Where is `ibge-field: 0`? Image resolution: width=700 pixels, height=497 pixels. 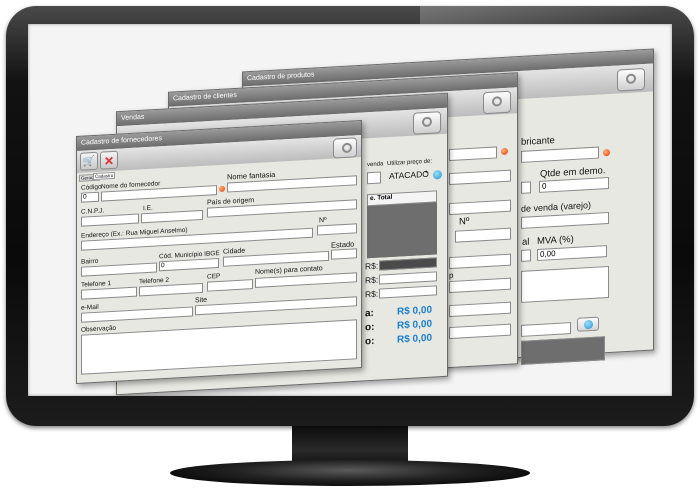
ibge-field: 0 is located at coordinates (189, 265).